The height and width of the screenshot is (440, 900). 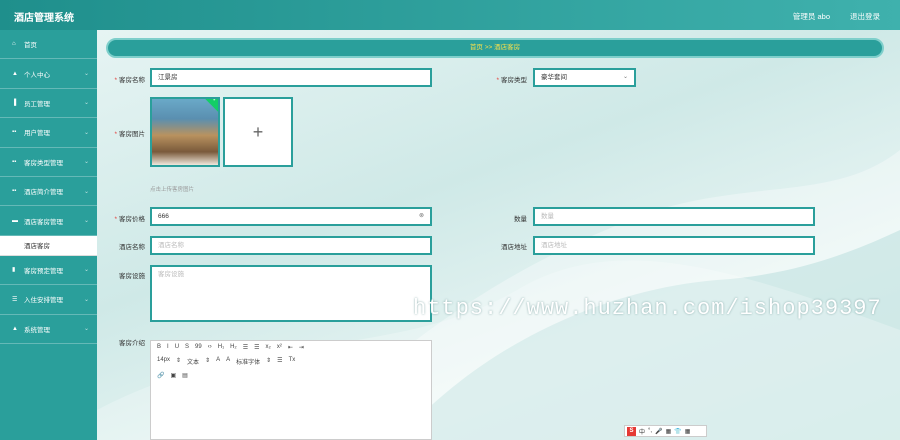 I want to click on editor-tool-button: ▤, so click(x=185, y=375).